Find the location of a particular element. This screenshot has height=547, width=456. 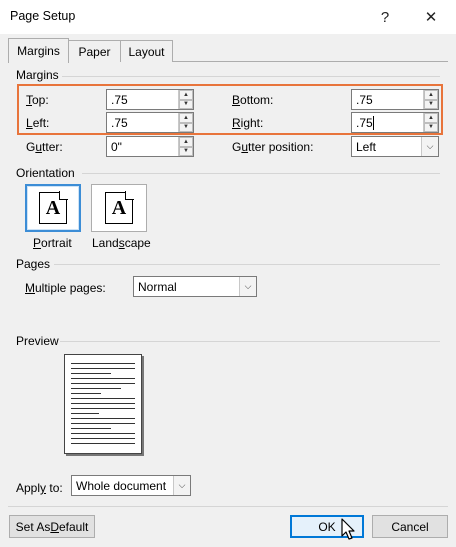

multiple-pages-value: Normal is located at coordinates (157, 286).